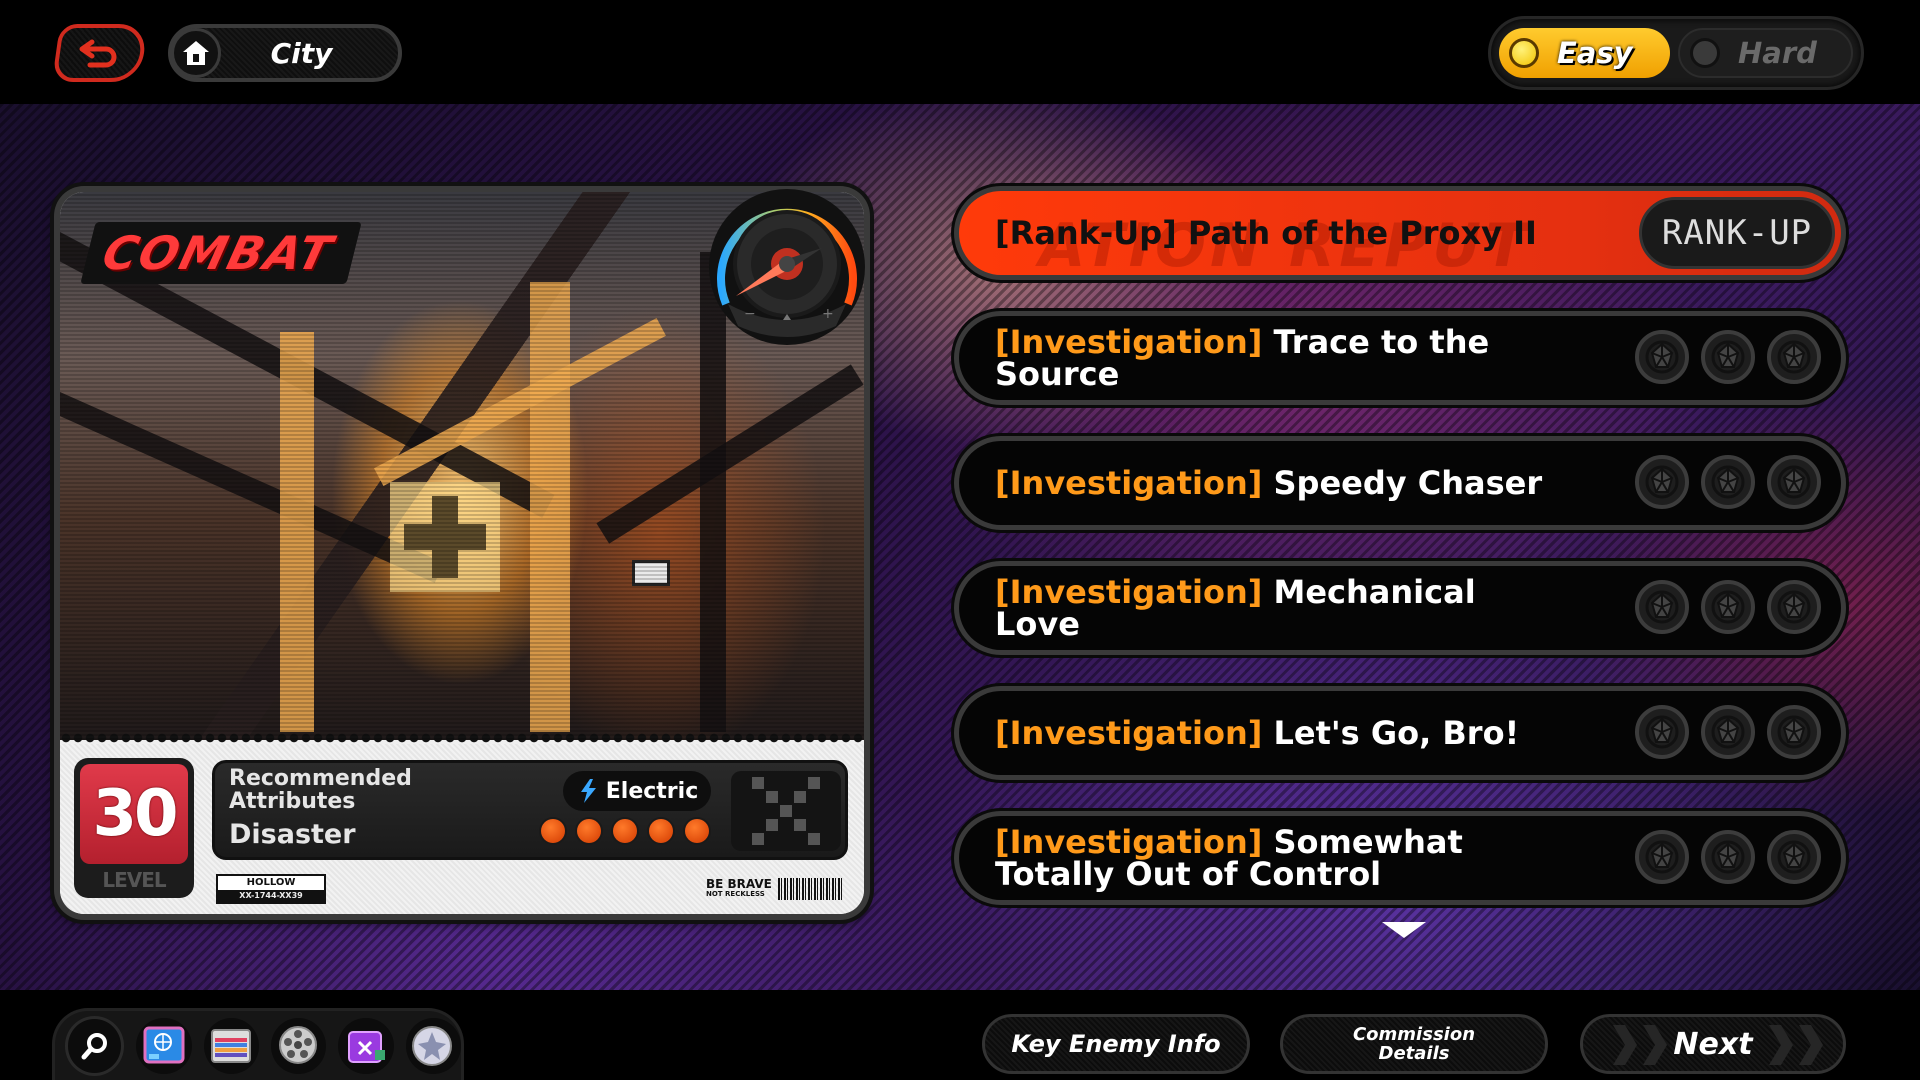  I want to click on commission-details-button: Commission Details, so click(1414, 1044).